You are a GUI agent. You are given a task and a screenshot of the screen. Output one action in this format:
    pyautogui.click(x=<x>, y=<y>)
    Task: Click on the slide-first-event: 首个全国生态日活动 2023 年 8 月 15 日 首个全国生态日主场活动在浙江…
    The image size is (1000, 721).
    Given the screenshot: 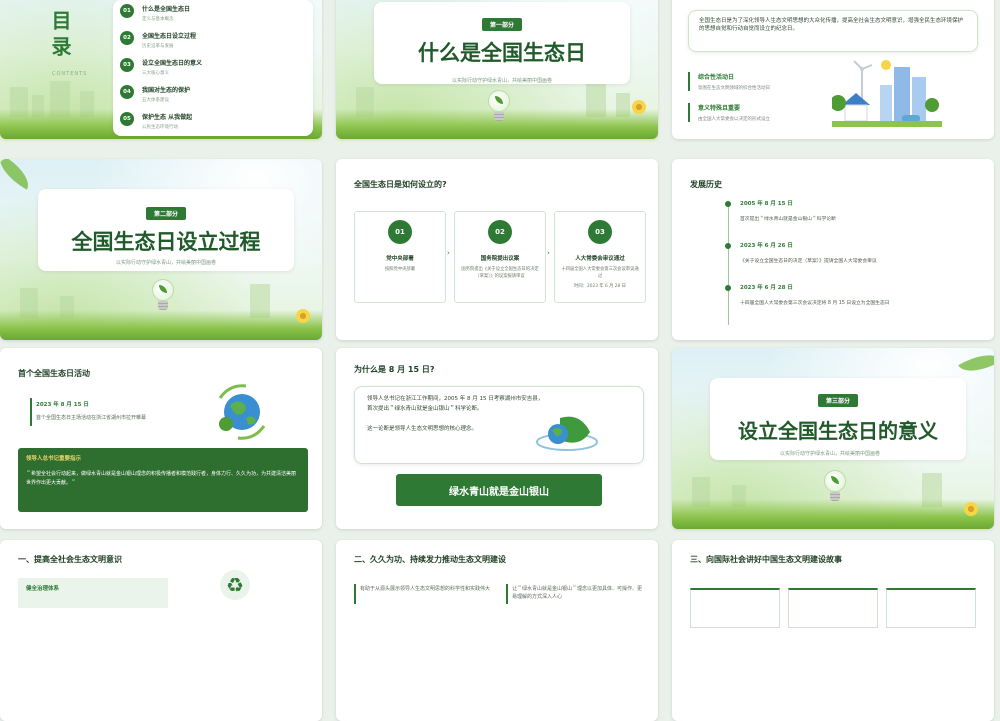 What is the action you would take?
    pyautogui.click(x=161, y=438)
    